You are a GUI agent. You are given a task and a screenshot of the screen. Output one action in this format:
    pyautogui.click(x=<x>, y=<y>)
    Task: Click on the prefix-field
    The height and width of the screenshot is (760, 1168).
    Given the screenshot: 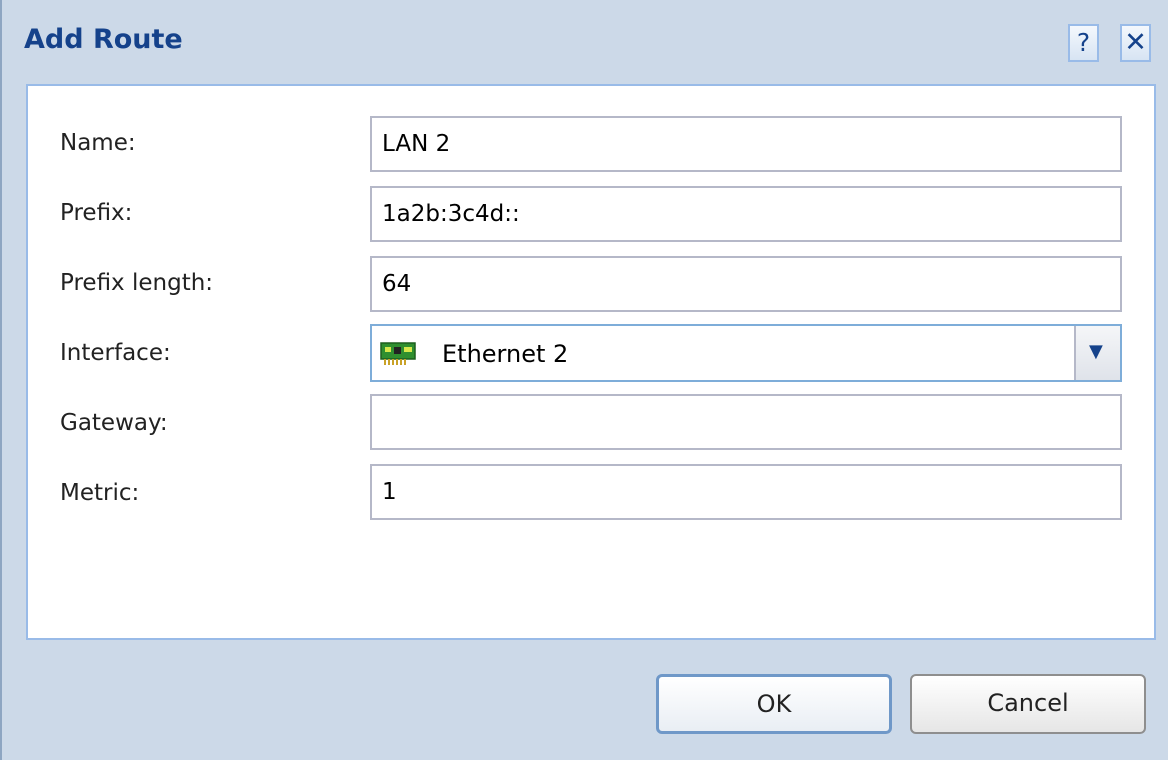 What is the action you would take?
    pyautogui.click(x=746, y=214)
    